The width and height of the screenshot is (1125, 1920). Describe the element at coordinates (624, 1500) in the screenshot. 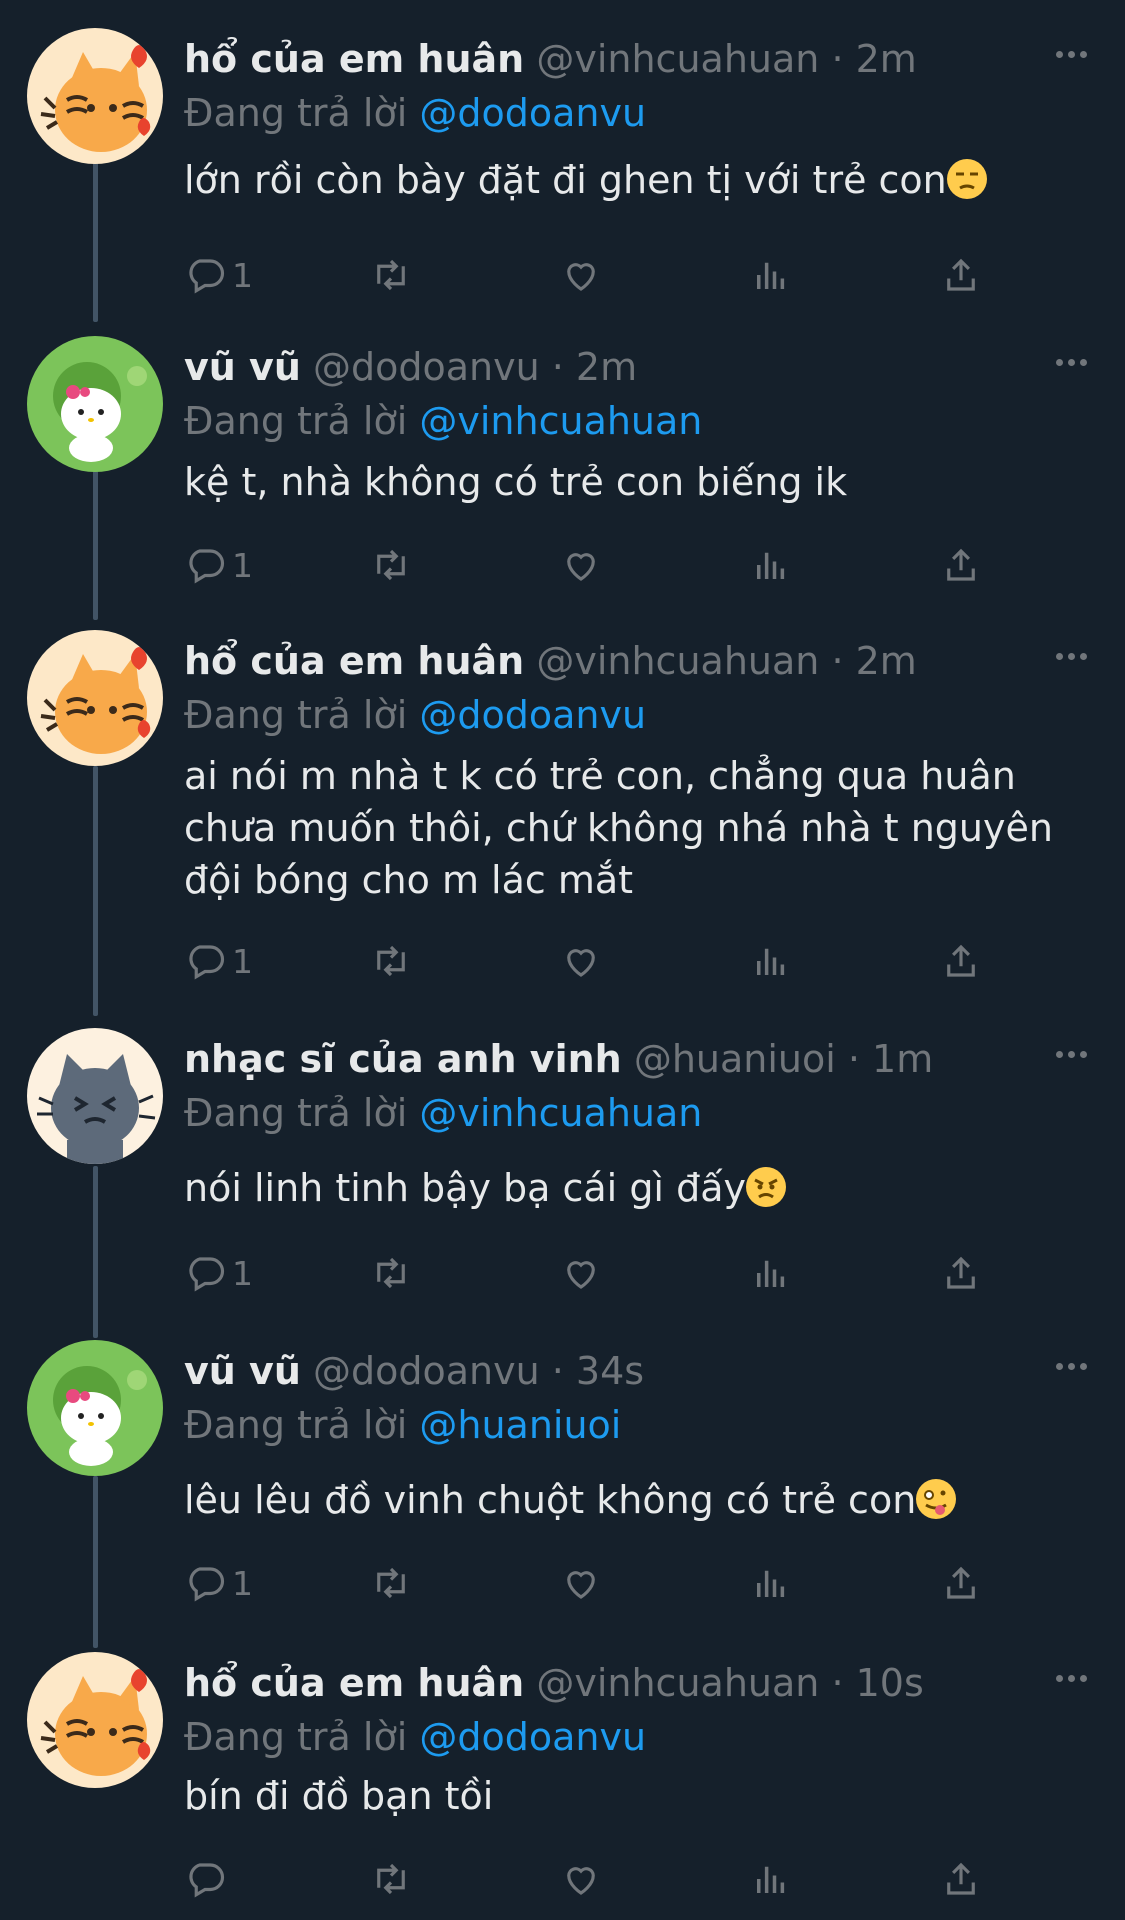

I see `tweet-text: lêu lêu đồ vinh chuột không có trẻ con` at that location.